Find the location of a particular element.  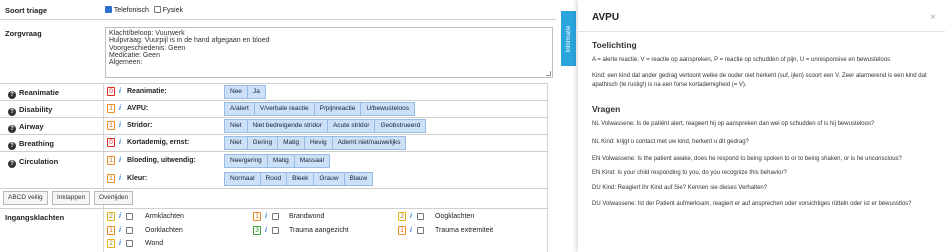

option-alert: A/alert is located at coordinates (239, 109).